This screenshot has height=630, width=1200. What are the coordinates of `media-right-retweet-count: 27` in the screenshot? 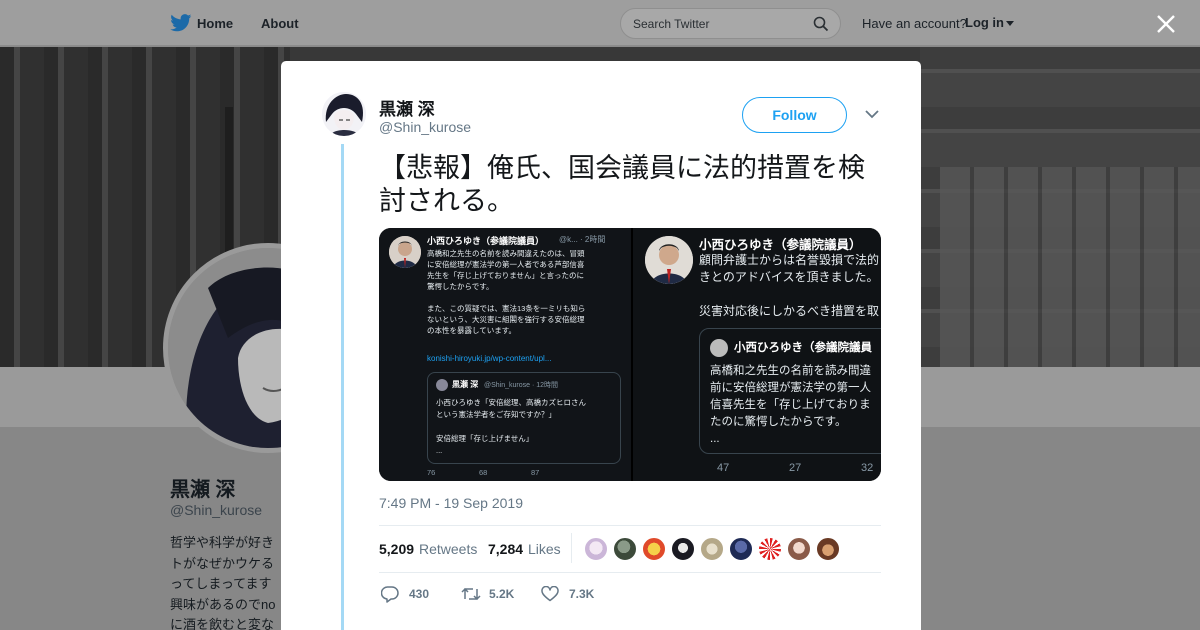 It's located at (795, 468).